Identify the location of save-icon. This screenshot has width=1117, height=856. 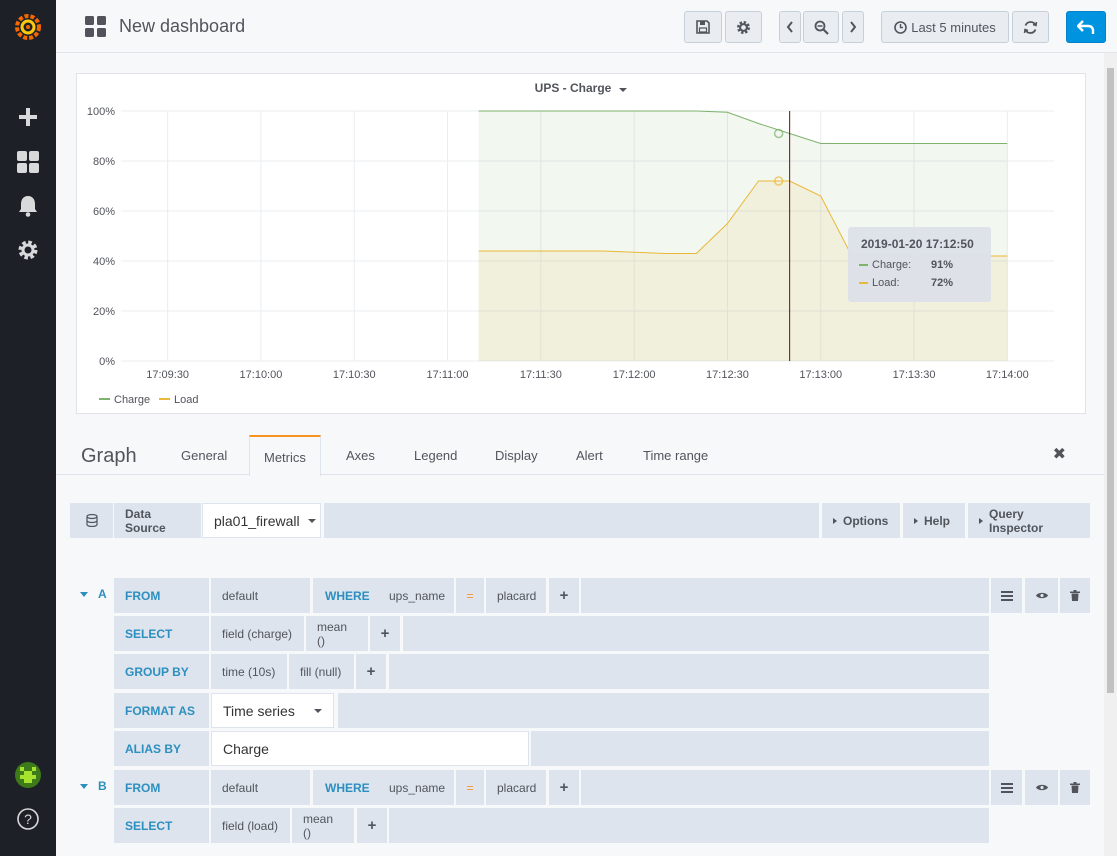
(703, 27).